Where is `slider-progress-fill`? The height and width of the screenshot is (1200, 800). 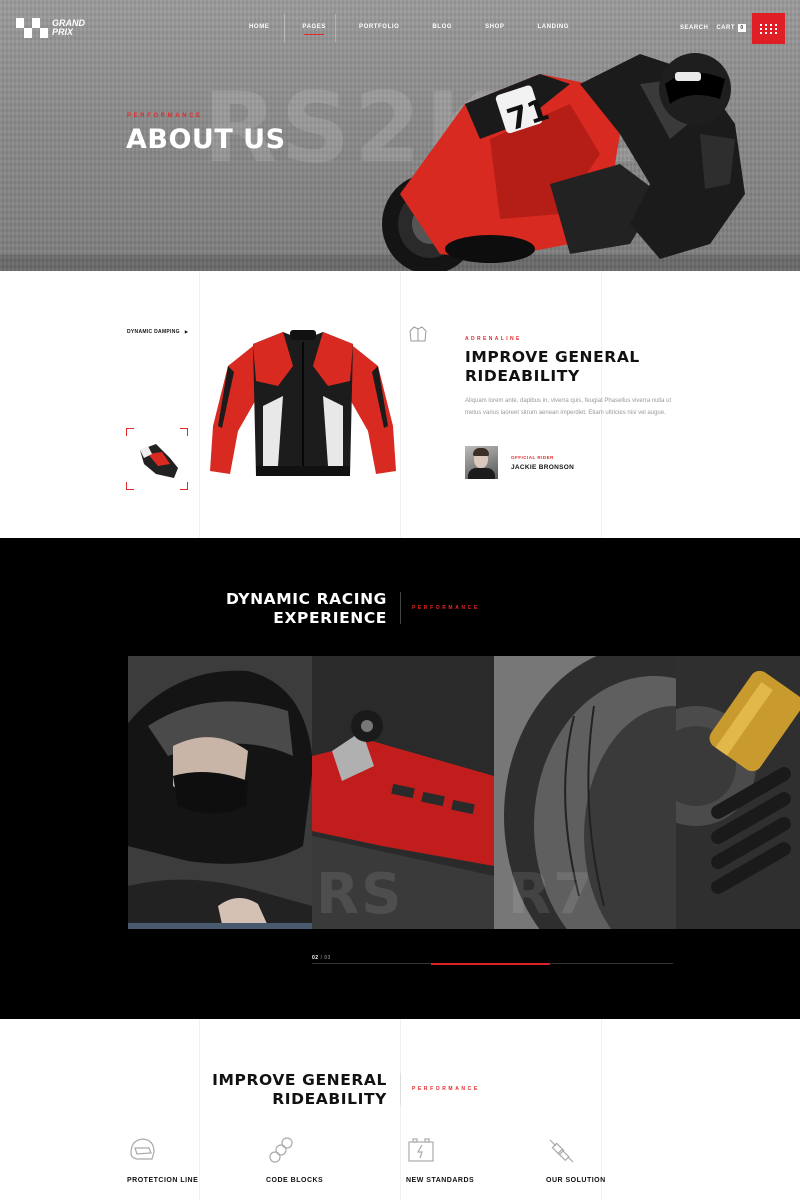
slider-progress-fill is located at coordinates (491, 963).